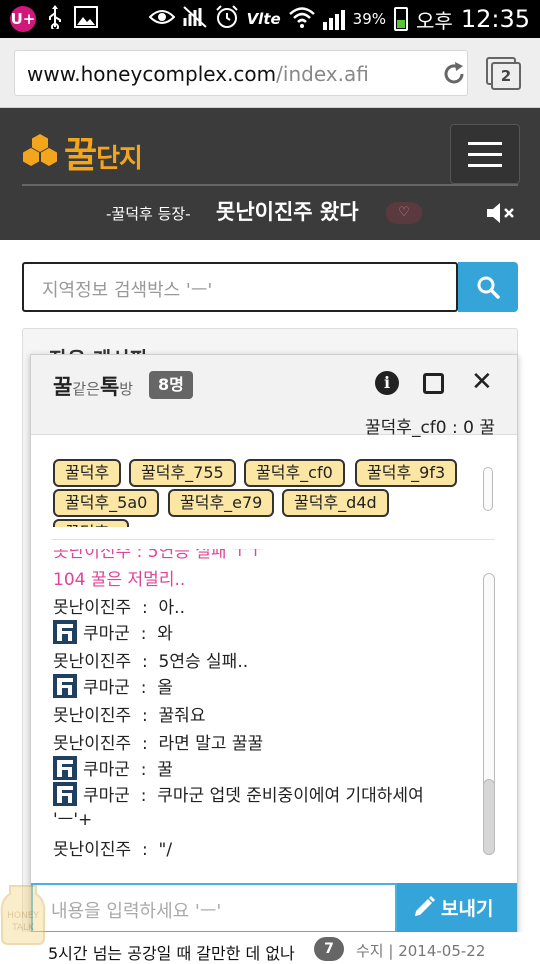  Describe the element at coordinates (152, 74) in the screenshot. I see `url-host: www.honeycomplex.com` at that location.